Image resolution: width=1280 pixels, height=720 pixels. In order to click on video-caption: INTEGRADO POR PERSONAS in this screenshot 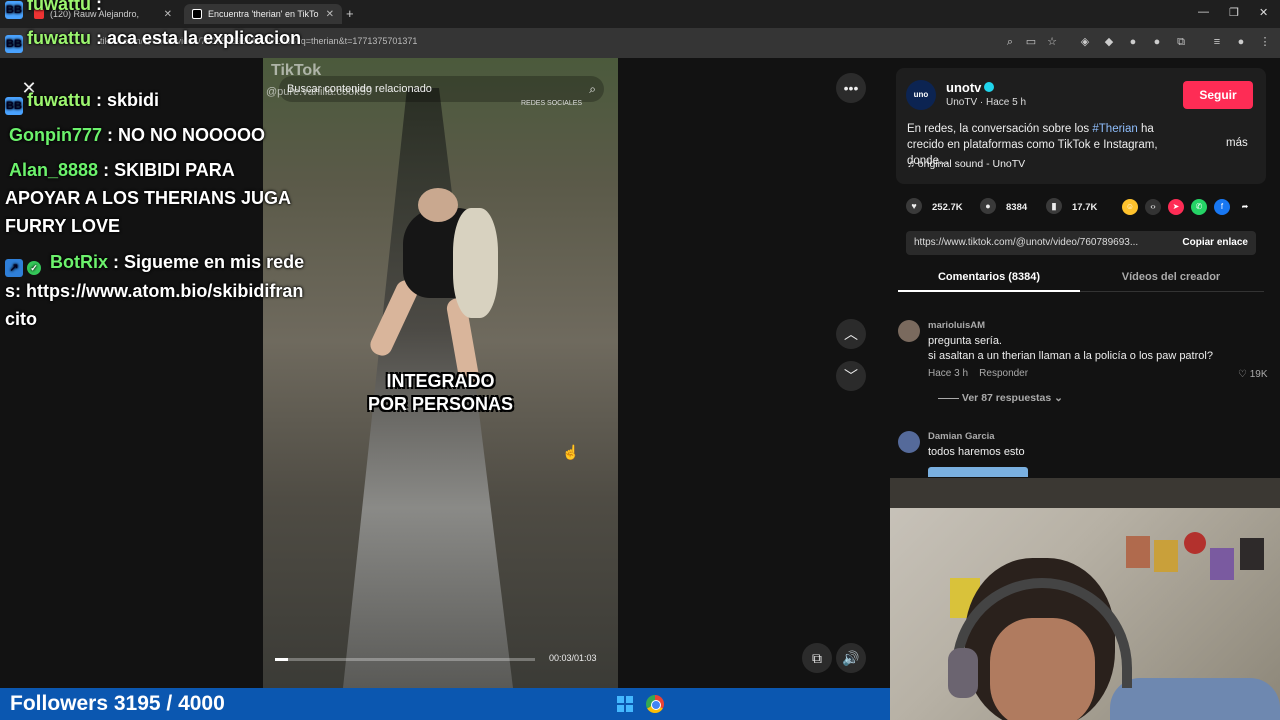, I will do `click(440, 392)`.